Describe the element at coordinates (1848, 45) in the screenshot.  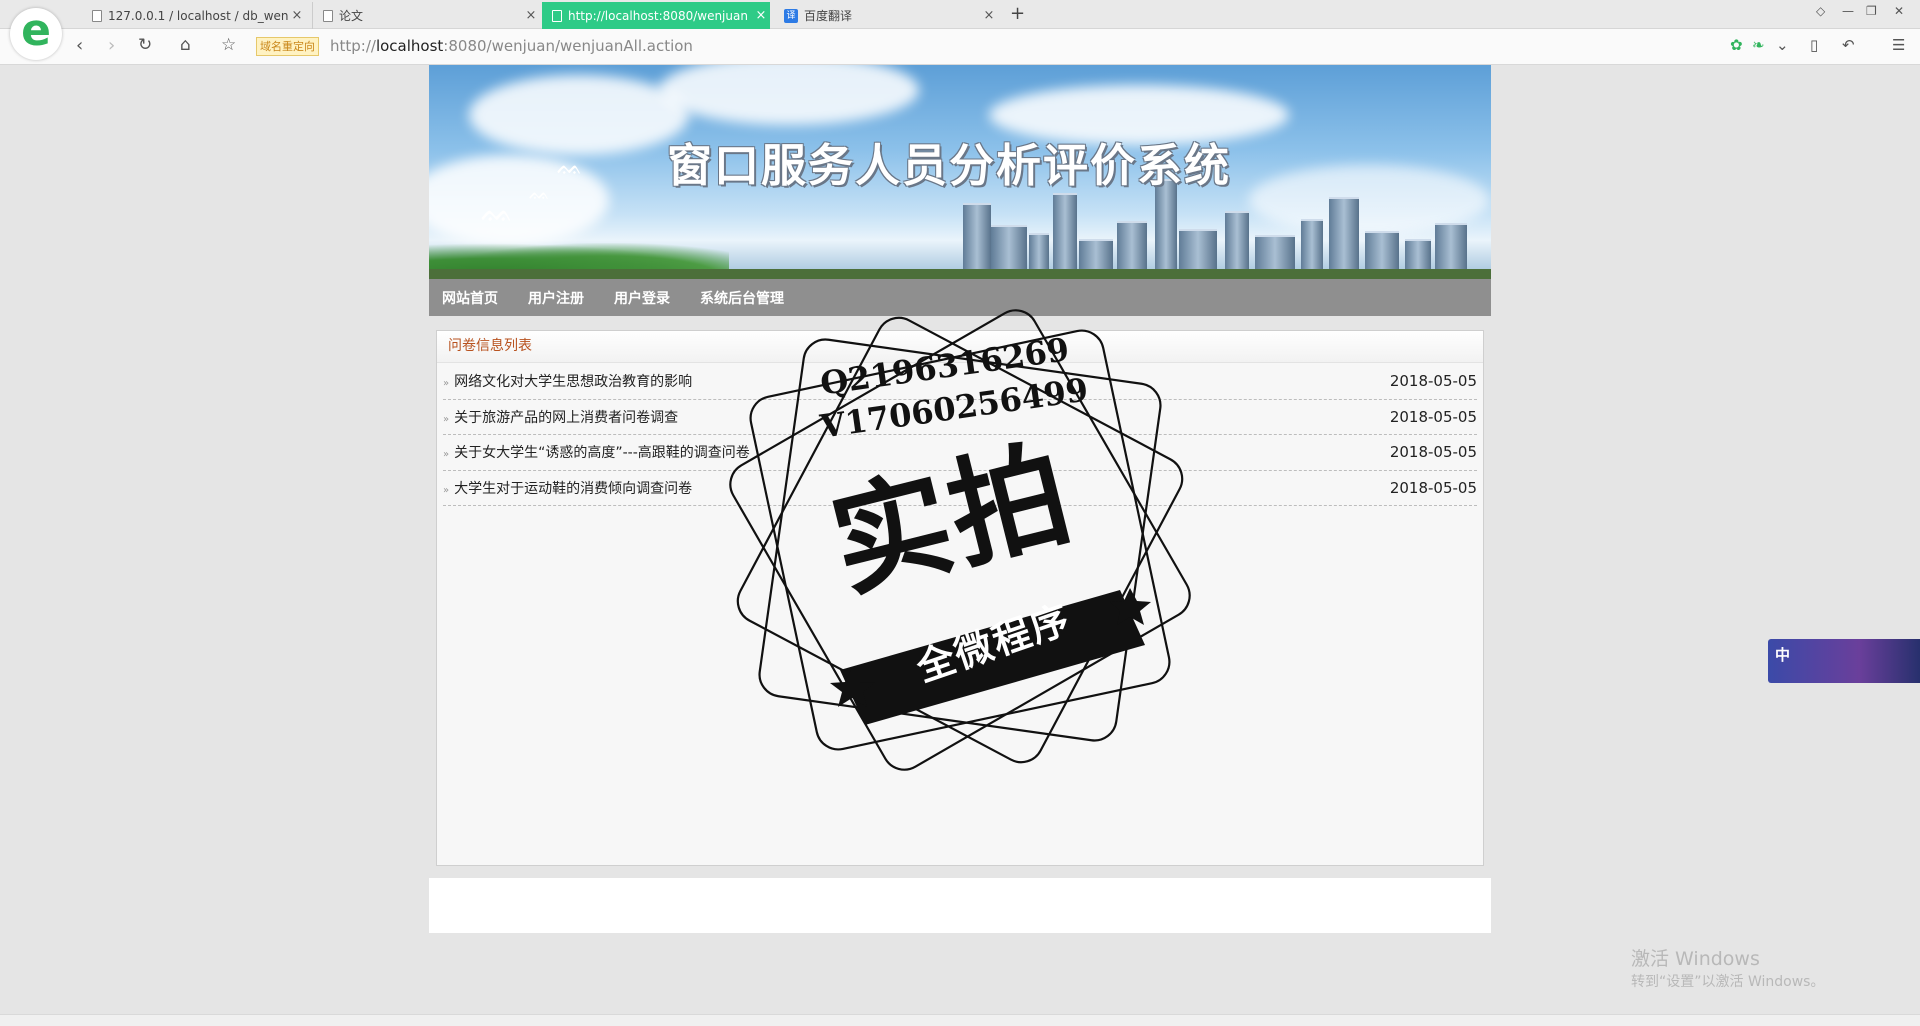
I see `undo-icon: ↶` at that location.